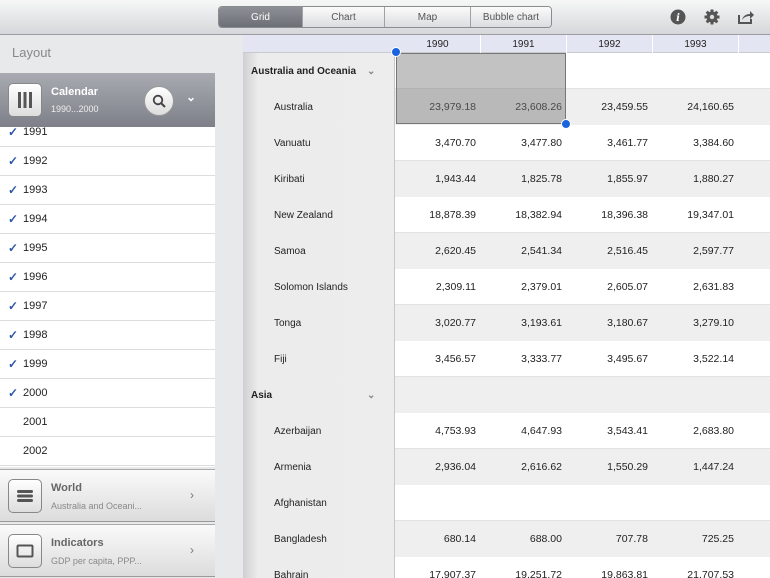 The width and height of the screenshot is (770, 578). I want to click on tab-bubble-chart: Bubble chart, so click(511, 17).